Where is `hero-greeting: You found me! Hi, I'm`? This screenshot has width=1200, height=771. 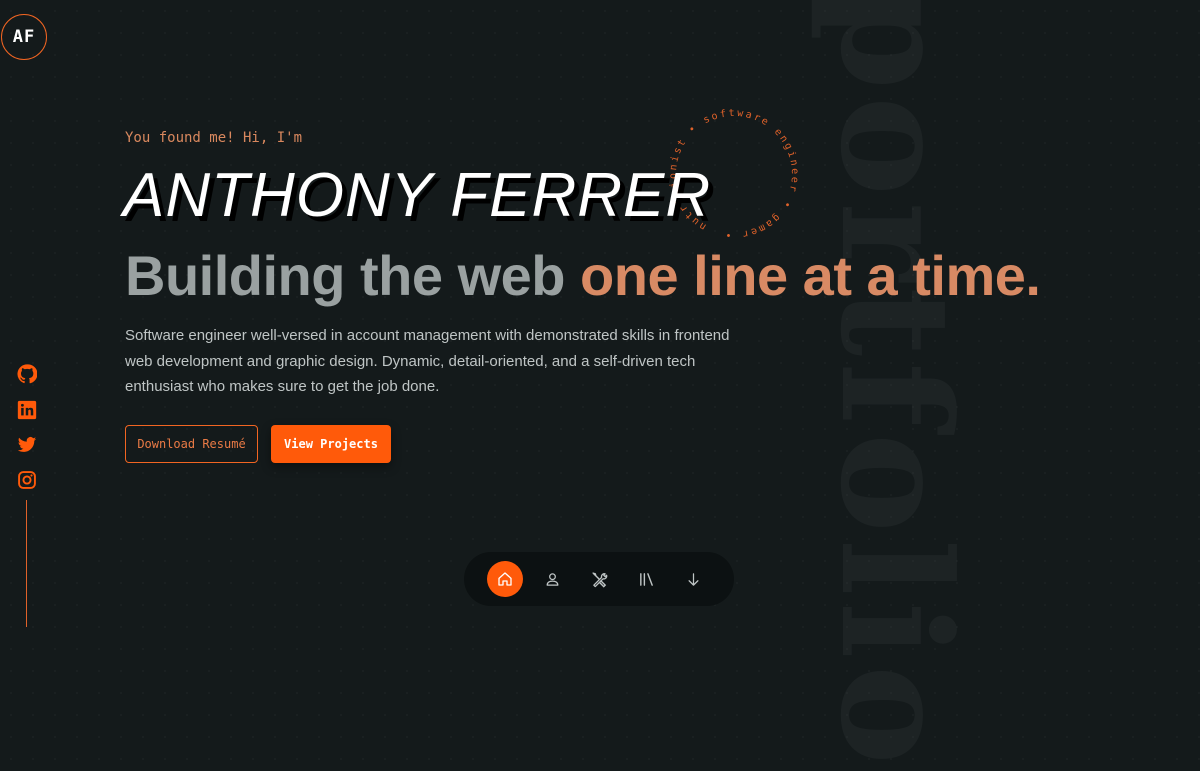
hero-greeting: You found me! Hi, I'm is located at coordinates (214, 138).